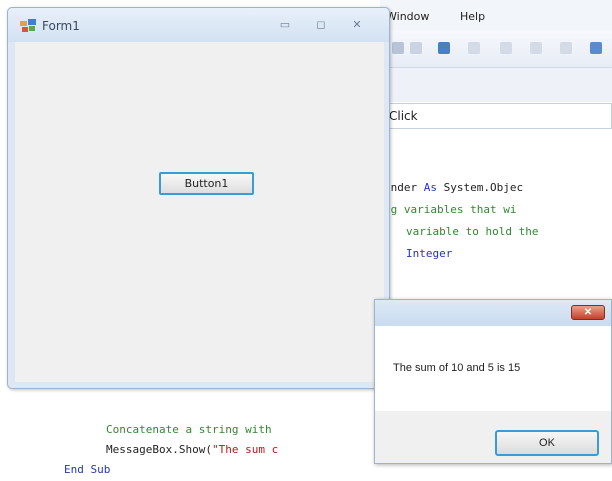 The height and width of the screenshot is (481, 612). Describe the element at coordinates (474, 48) in the screenshot. I see `toolbar-cut-icon` at that location.